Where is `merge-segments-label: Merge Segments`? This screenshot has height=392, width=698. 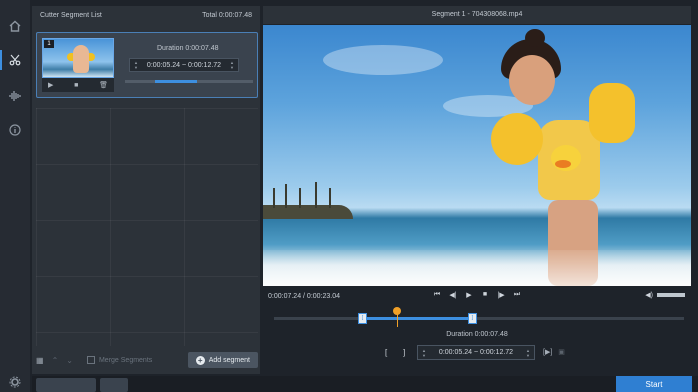 merge-segments-label: Merge Segments is located at coordinates (125, 360).